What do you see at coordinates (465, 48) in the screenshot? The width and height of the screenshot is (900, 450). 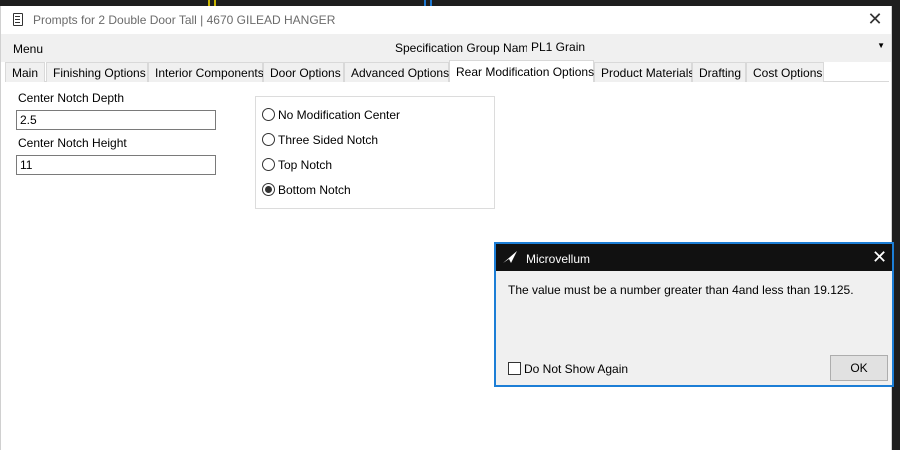 I see `spec-group-label: Specification Group Name` at bounding box center [465, 48].